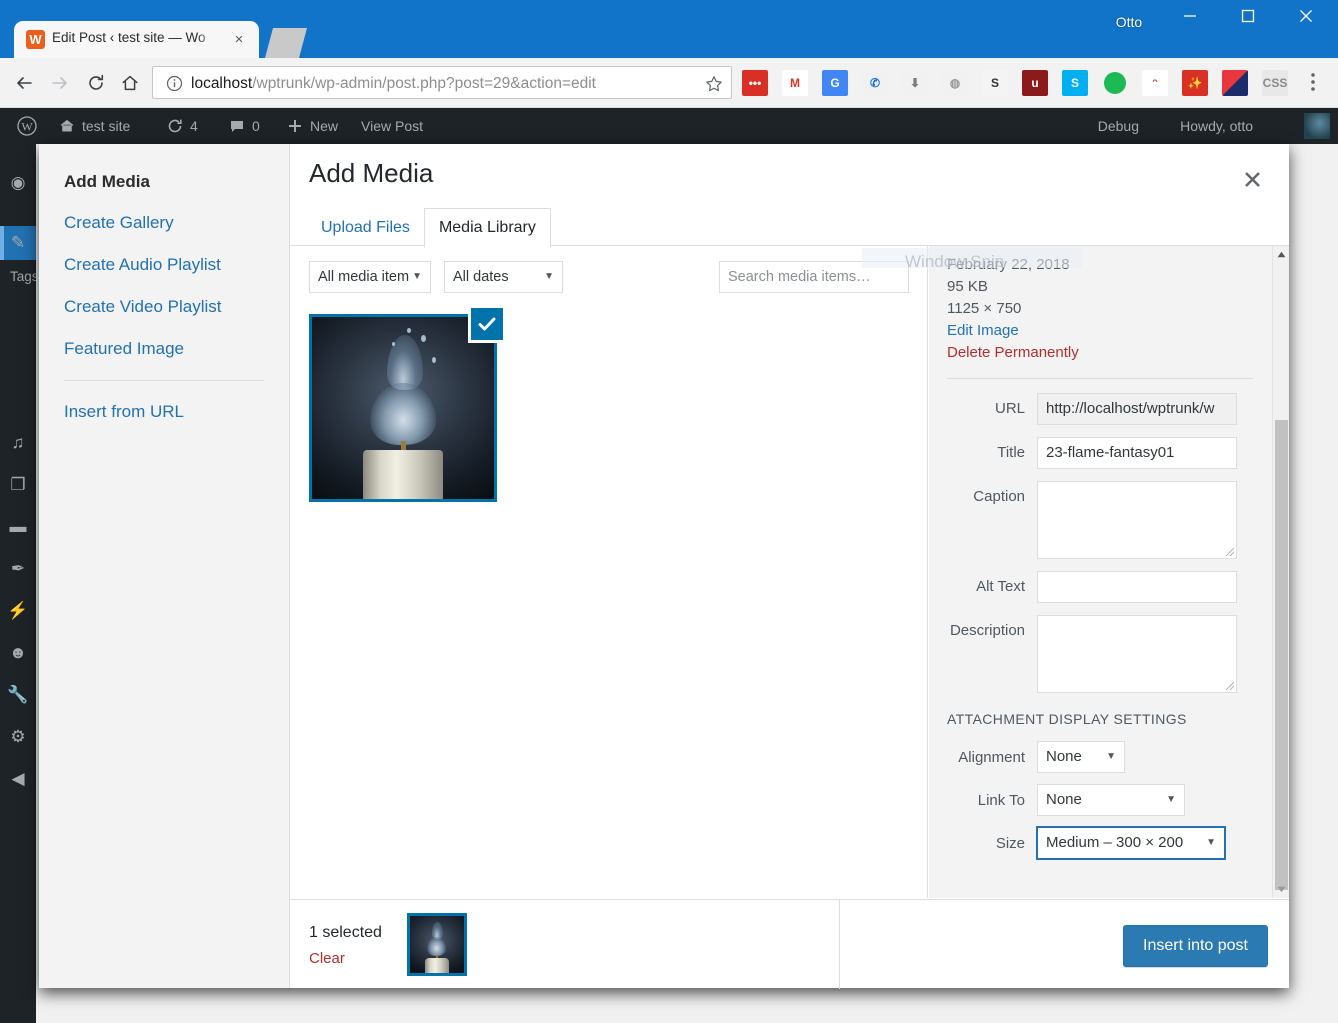 The width and height of the screenshot is (1338, 1023). Describe the element at coordinates (1137, 453) in the screenshot. I see `title-field: 23-flame-fantasy01` at that location.